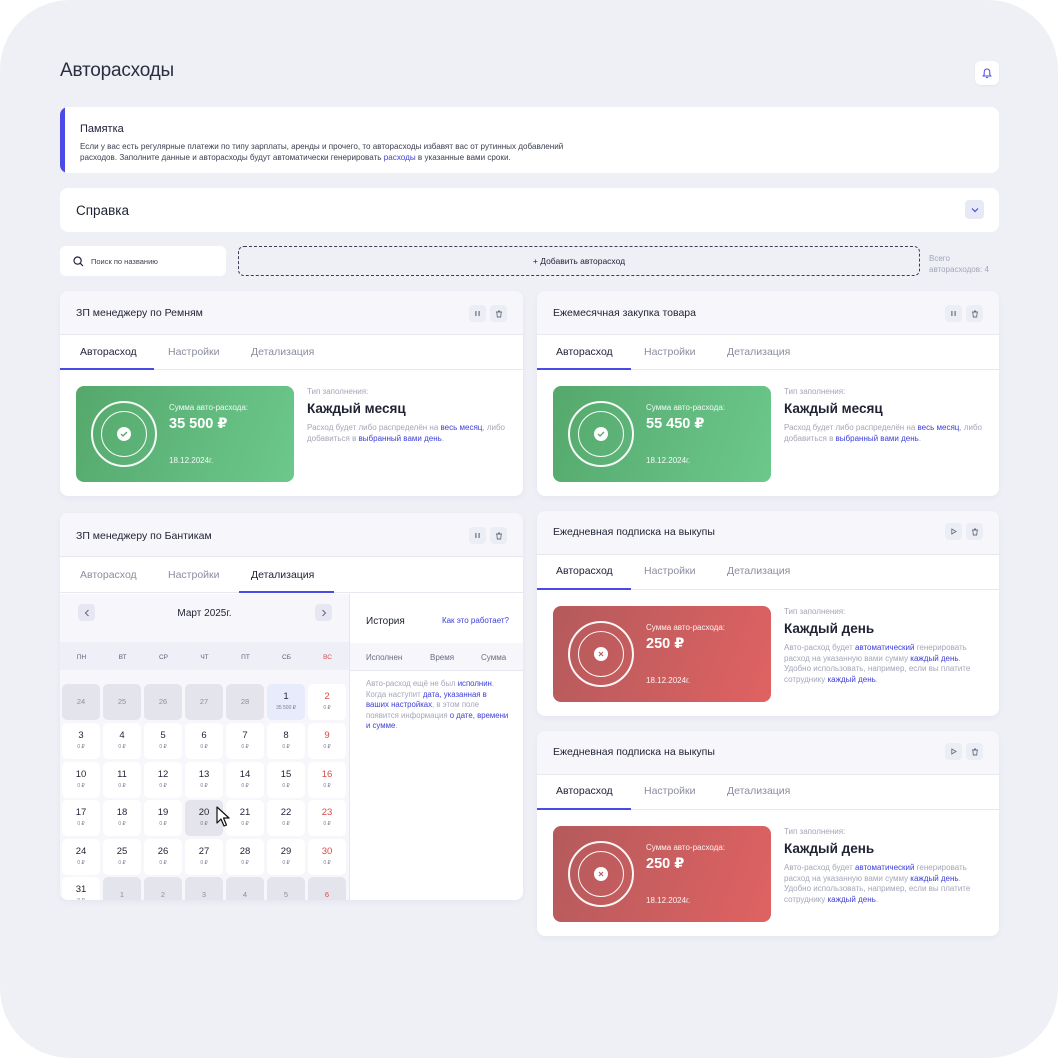  I want to click on calendar-day: 13 0 ₽, so click(204, 780).